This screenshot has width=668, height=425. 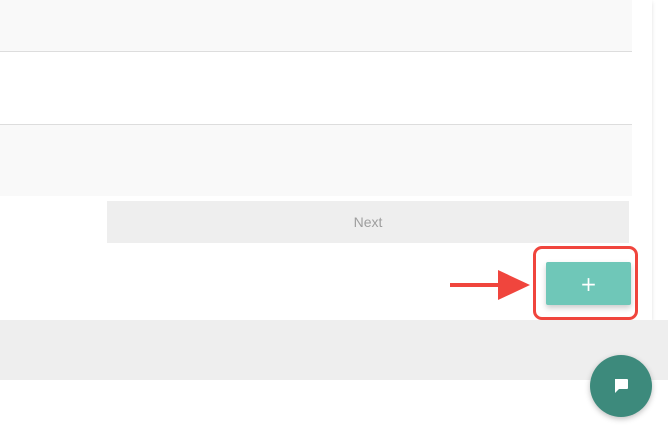 I want to click on arrow-right-icon, so click(x=490, y=285).